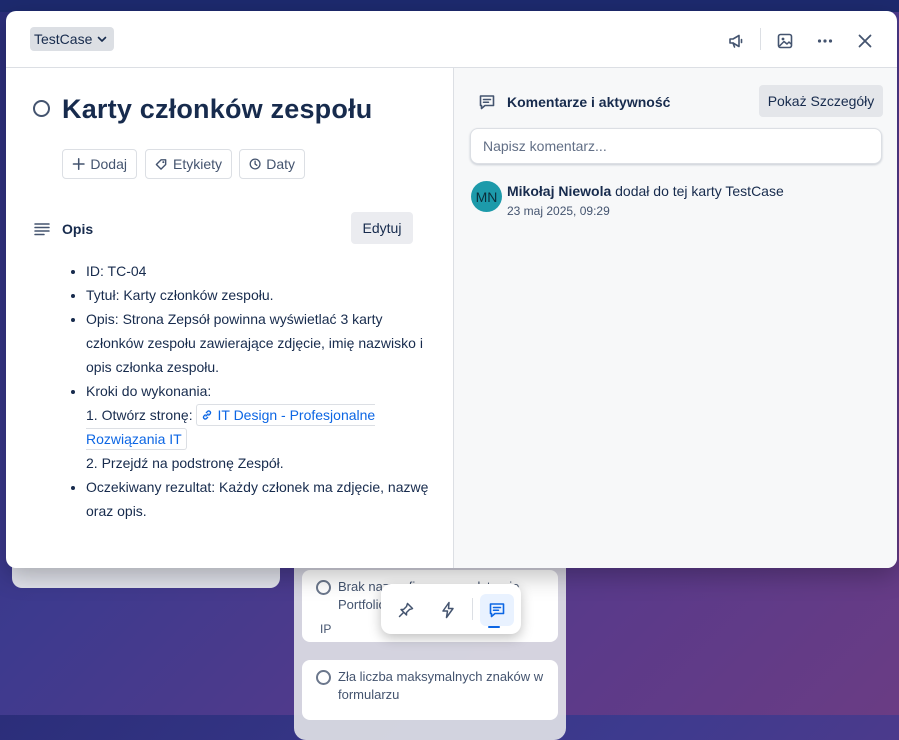 The height and width of the screenshot is (740, 899). I want to click on show-details-button: Pokaż Szczegóły, so click(821, 101).